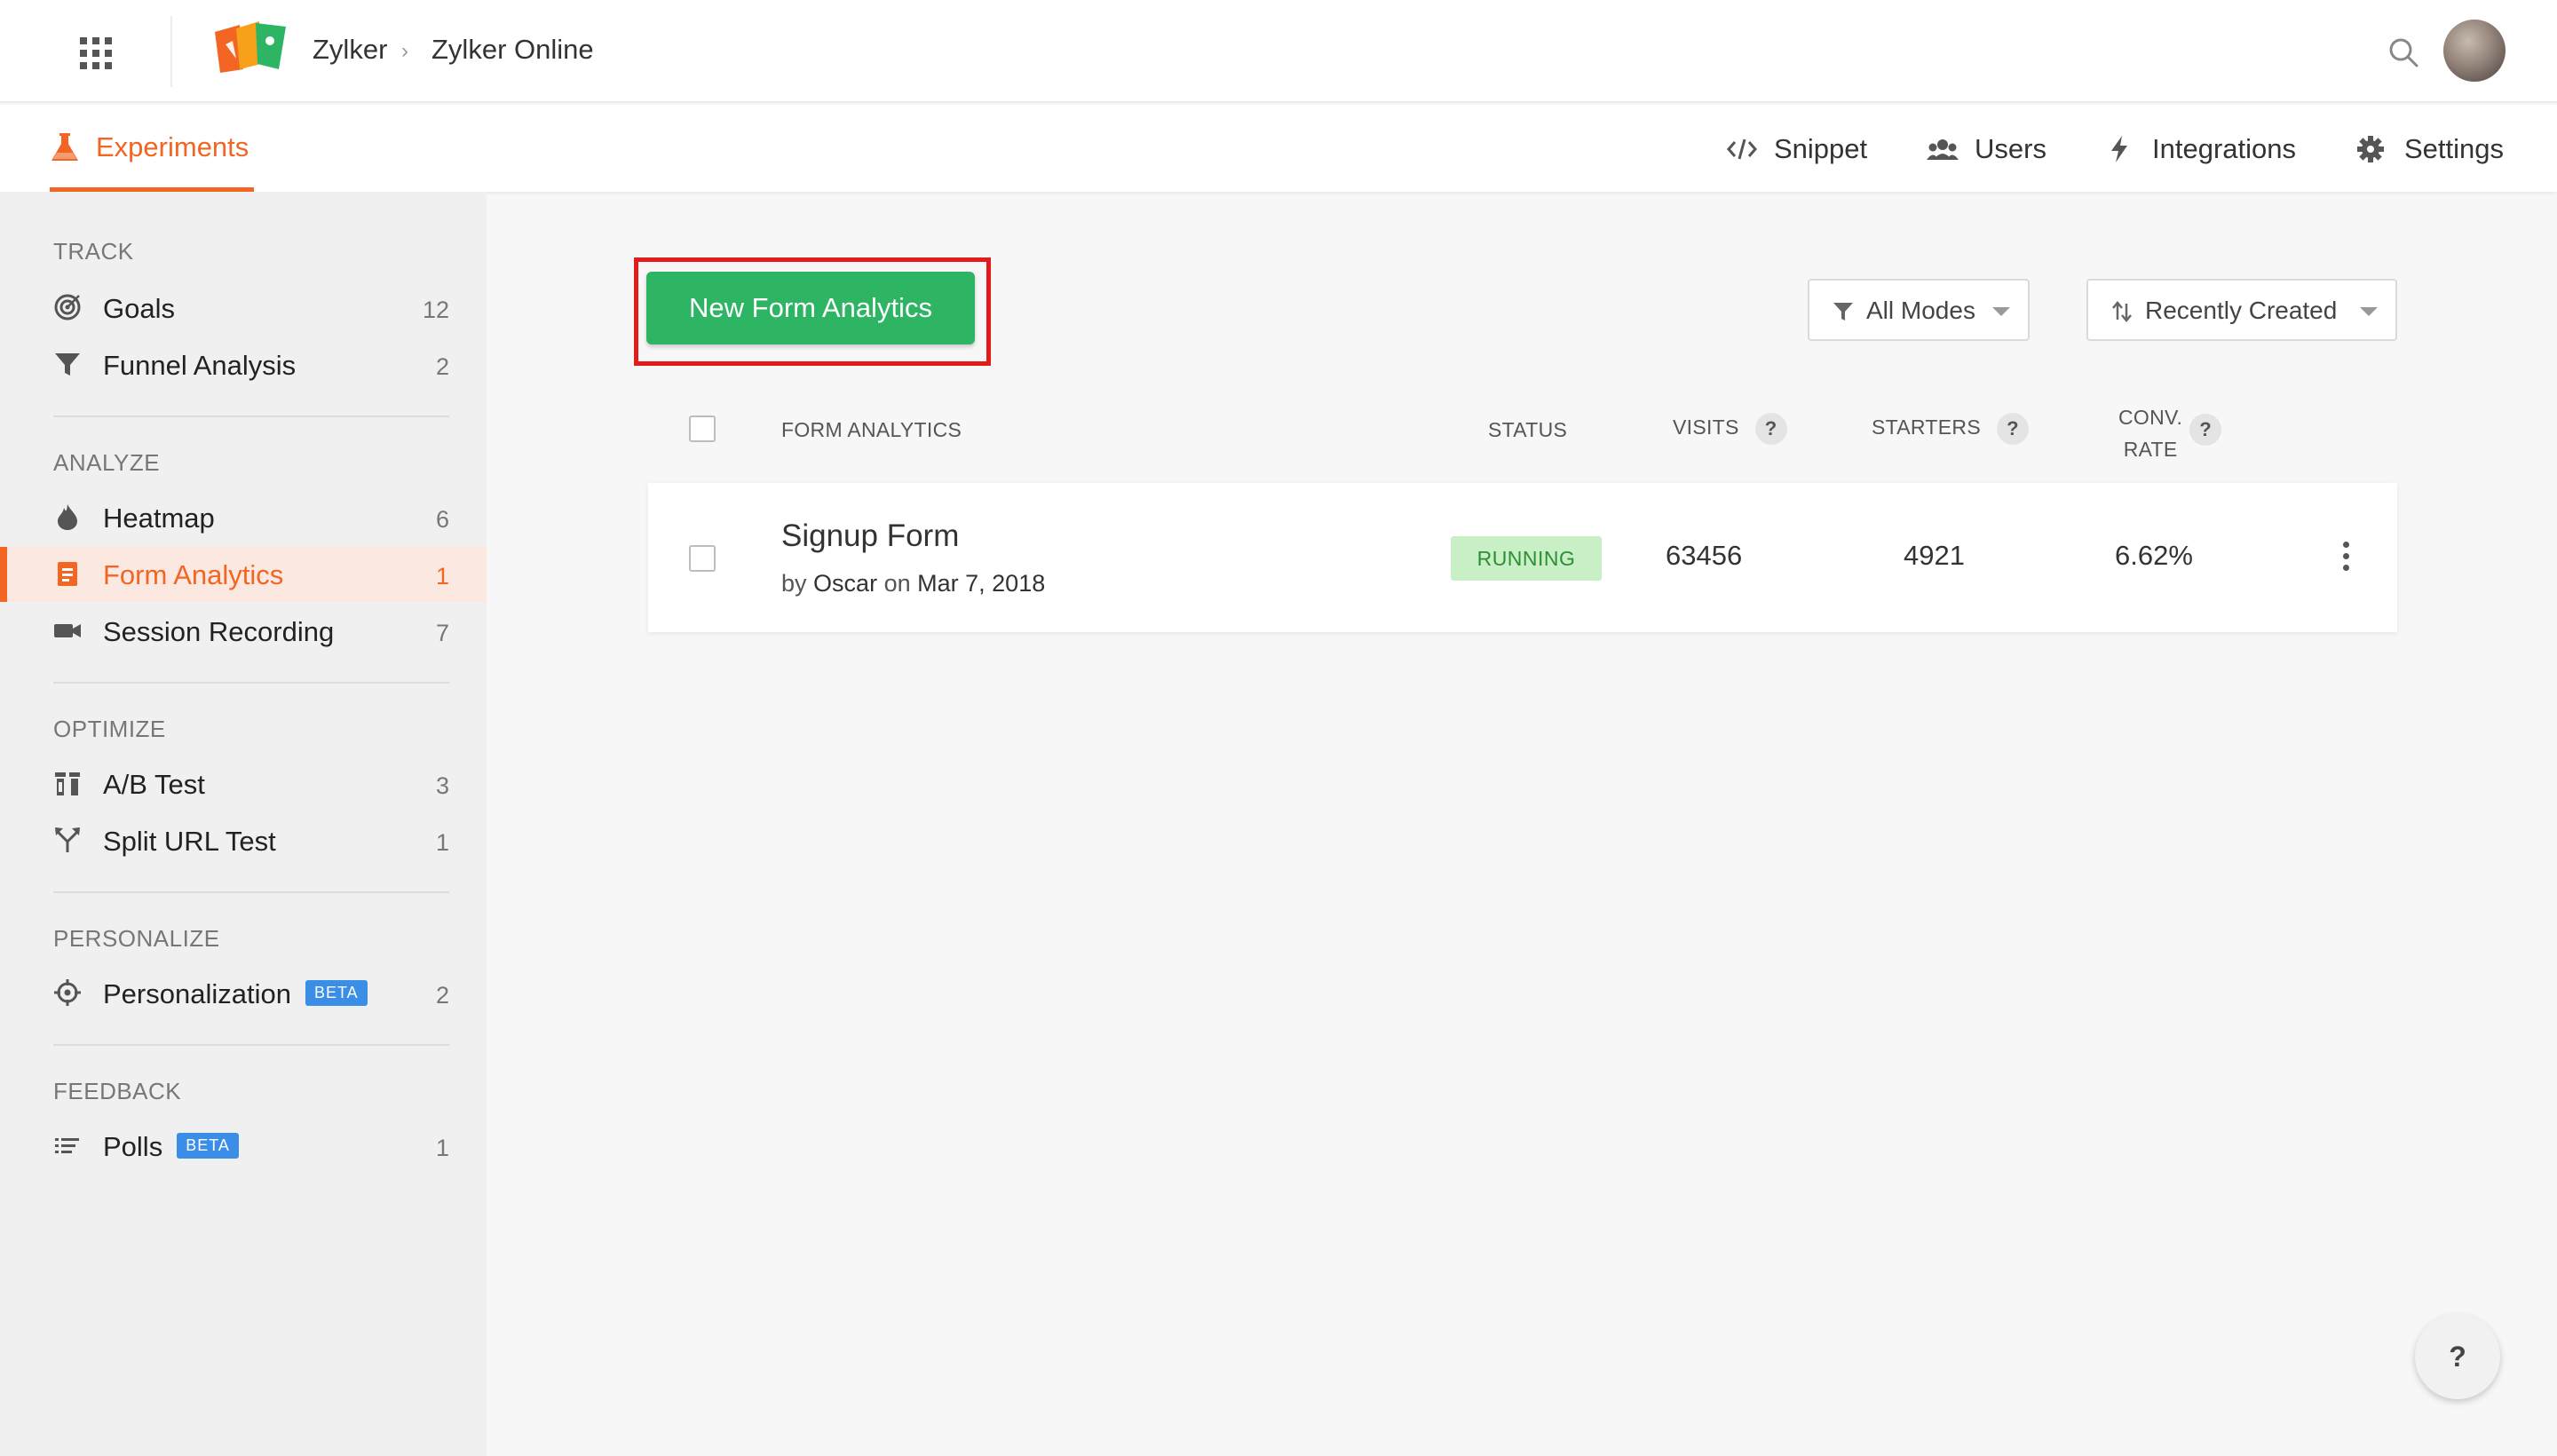 The height and width of the screenshot is (1456, 2557). I want to click on tab-experiments-label: Experiments, so click(172, 146).